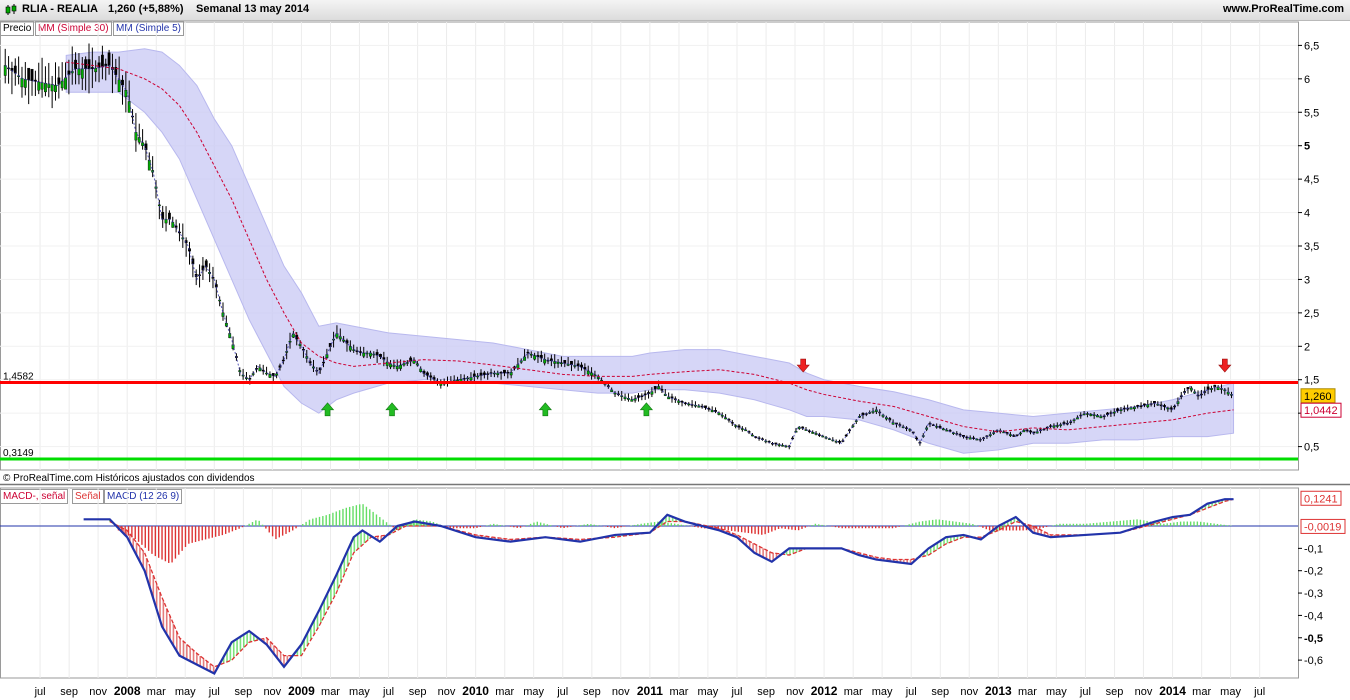  What do you see at coordinates (1311, 46) in the screenshot?
I see `y-tick-label: 6,5` at bounding box center [1311, 46].